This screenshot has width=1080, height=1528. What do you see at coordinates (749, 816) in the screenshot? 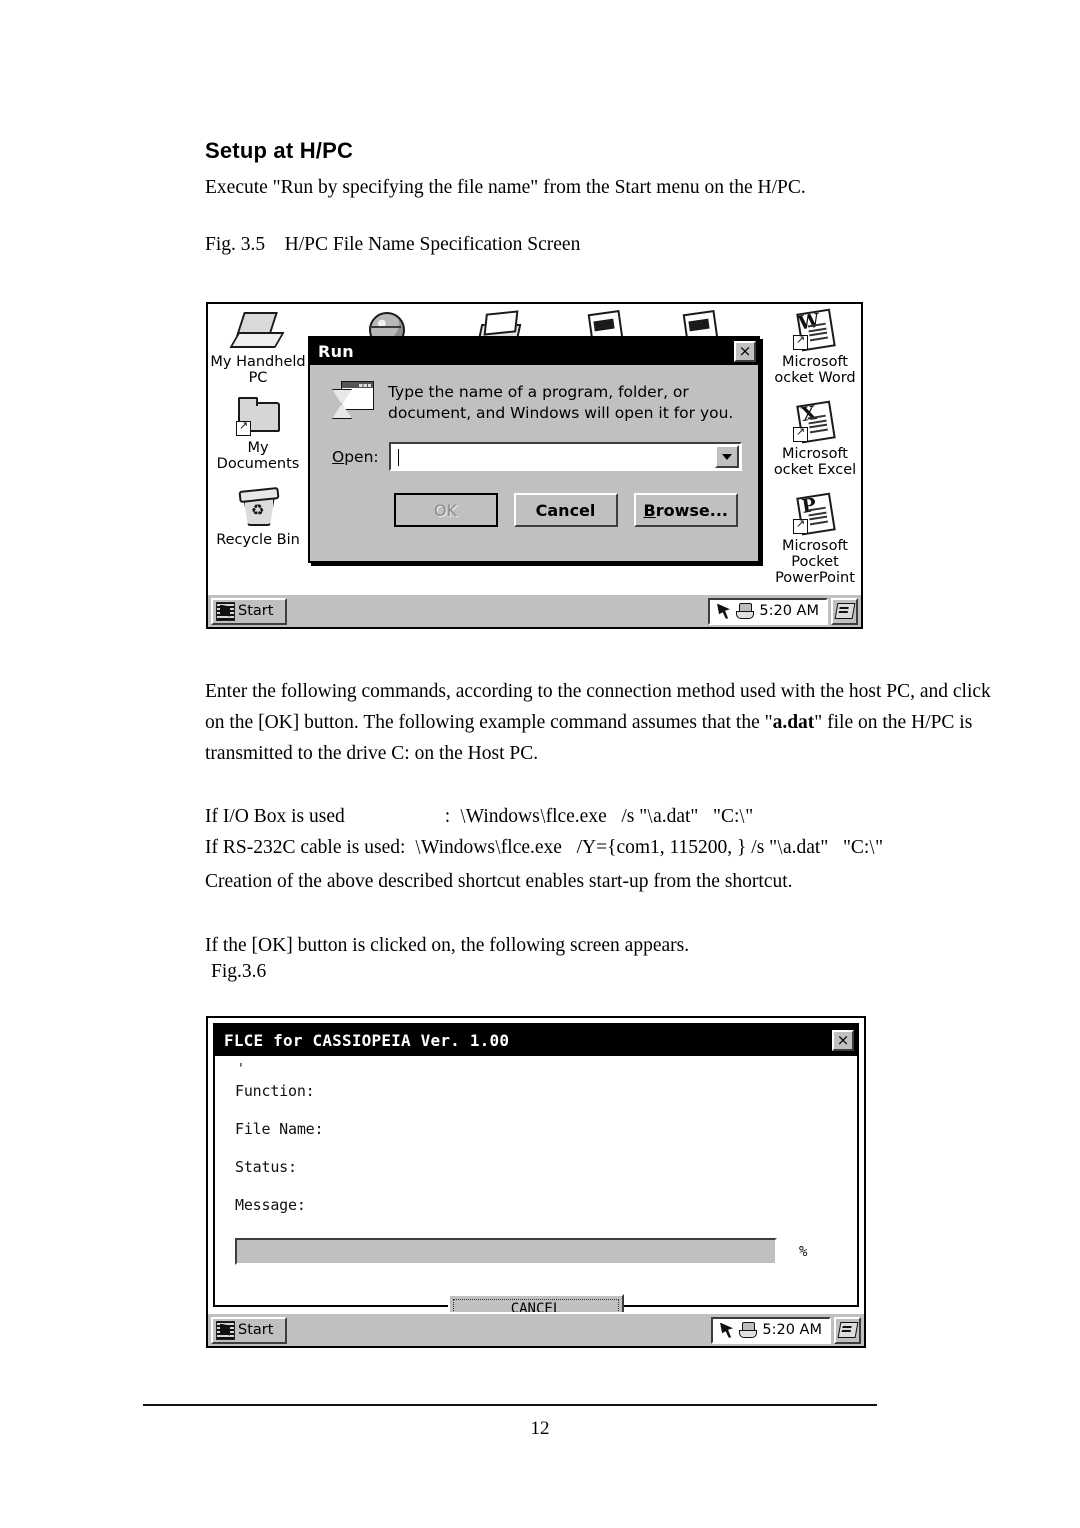
I see `command-trailing-quote: "` at bounding box center [749, 816].